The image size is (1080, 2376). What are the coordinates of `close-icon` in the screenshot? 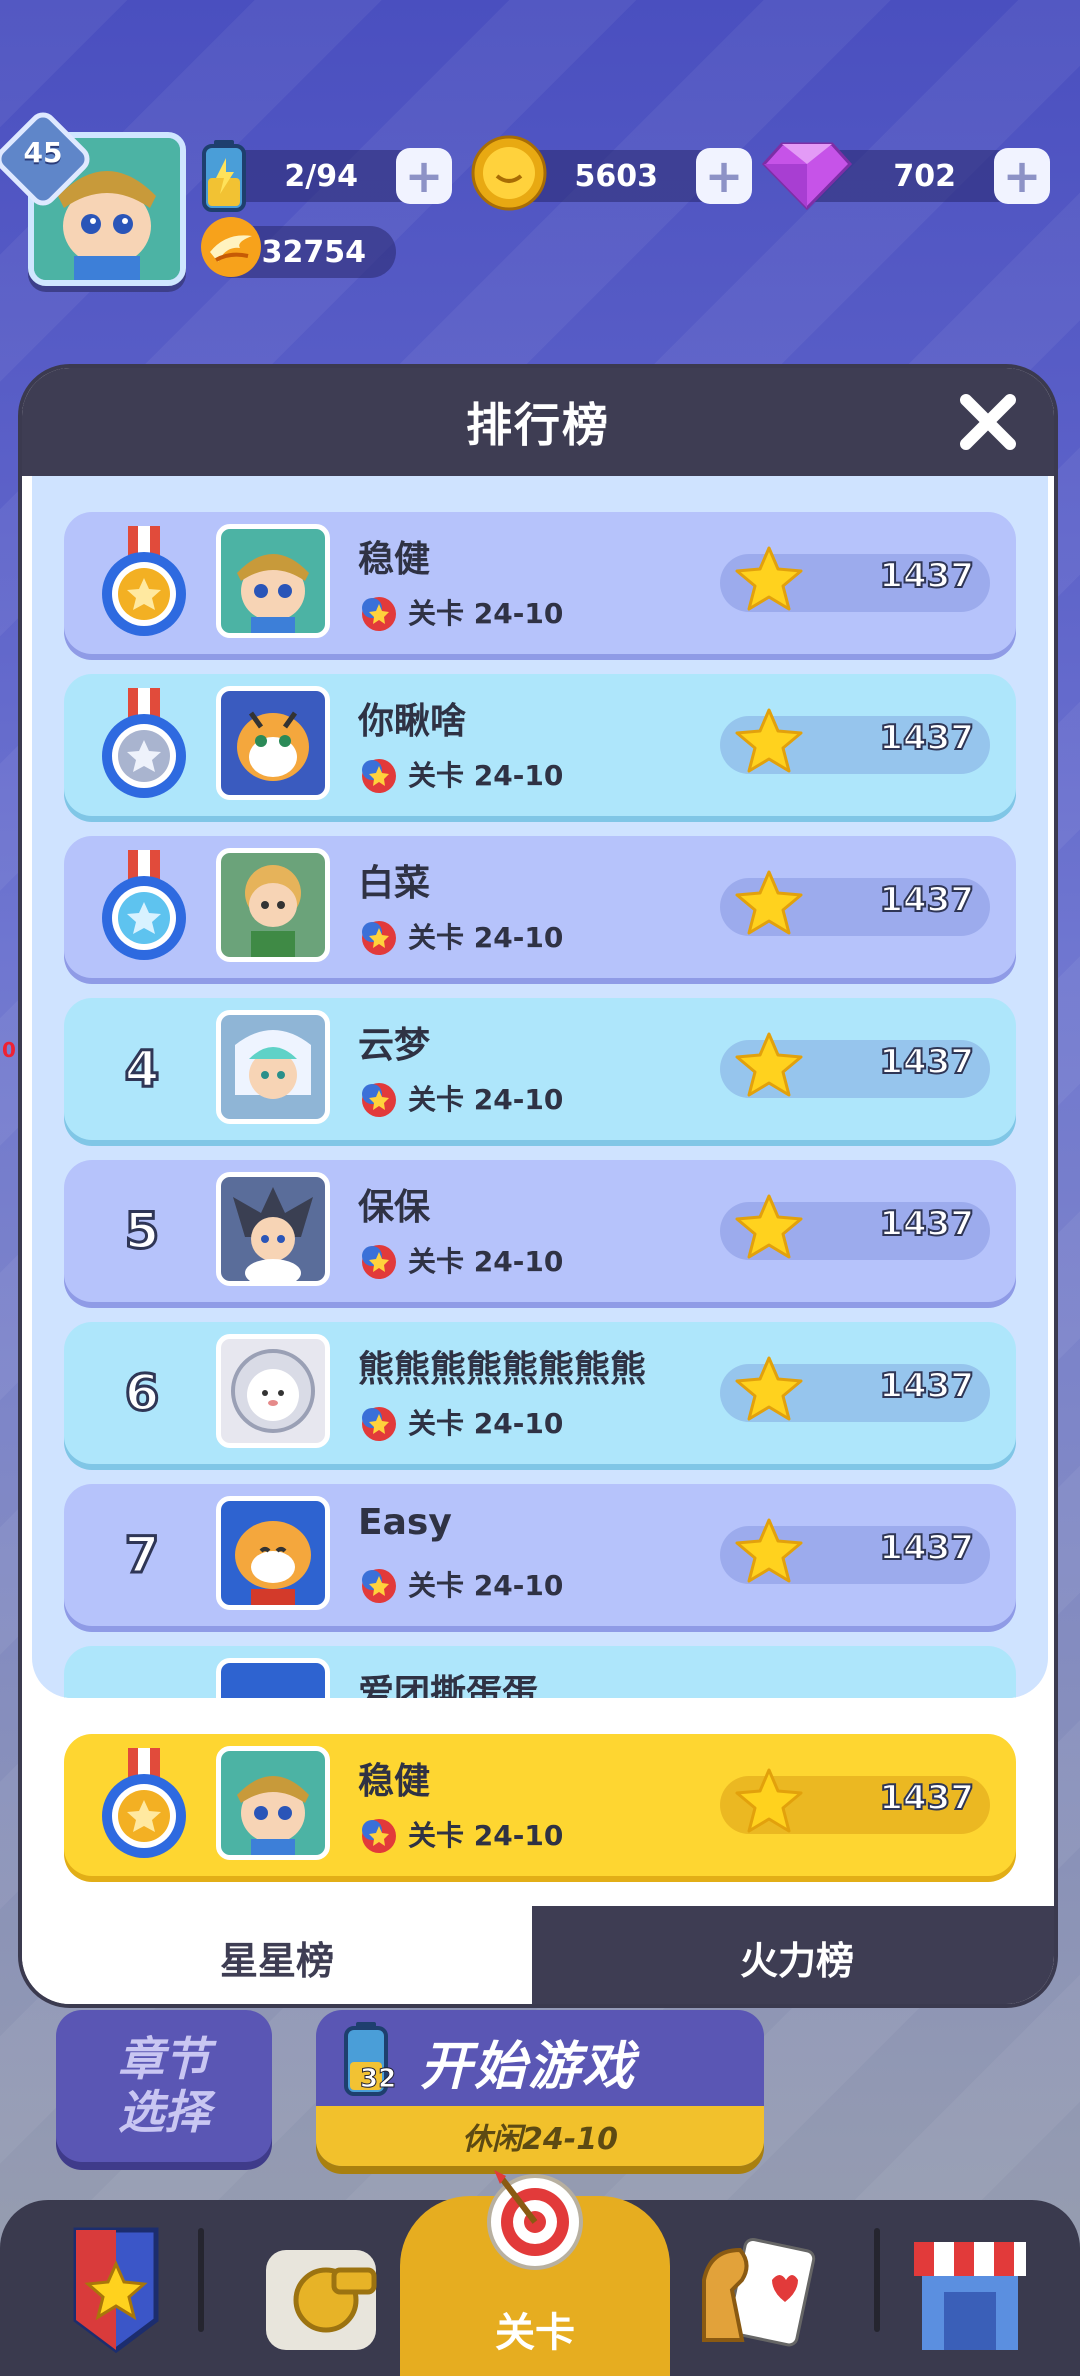 It's located at (988, 422).